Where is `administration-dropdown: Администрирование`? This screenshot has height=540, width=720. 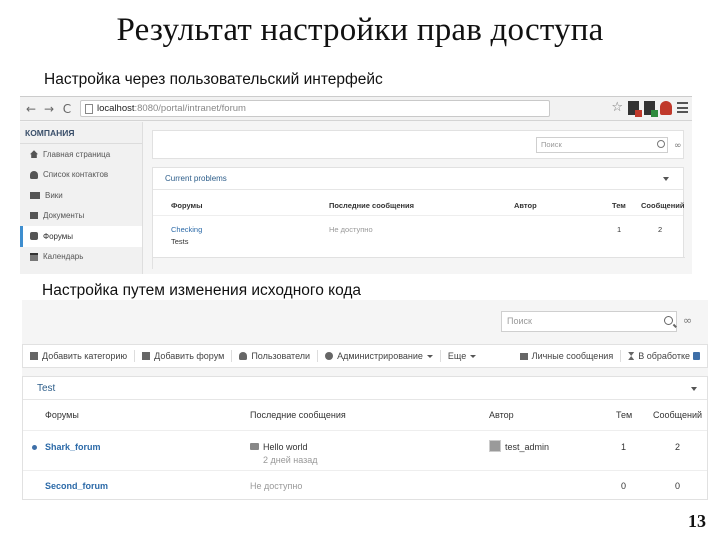 administration-dropdown: Администрирование is located at coordinates (379, 356).